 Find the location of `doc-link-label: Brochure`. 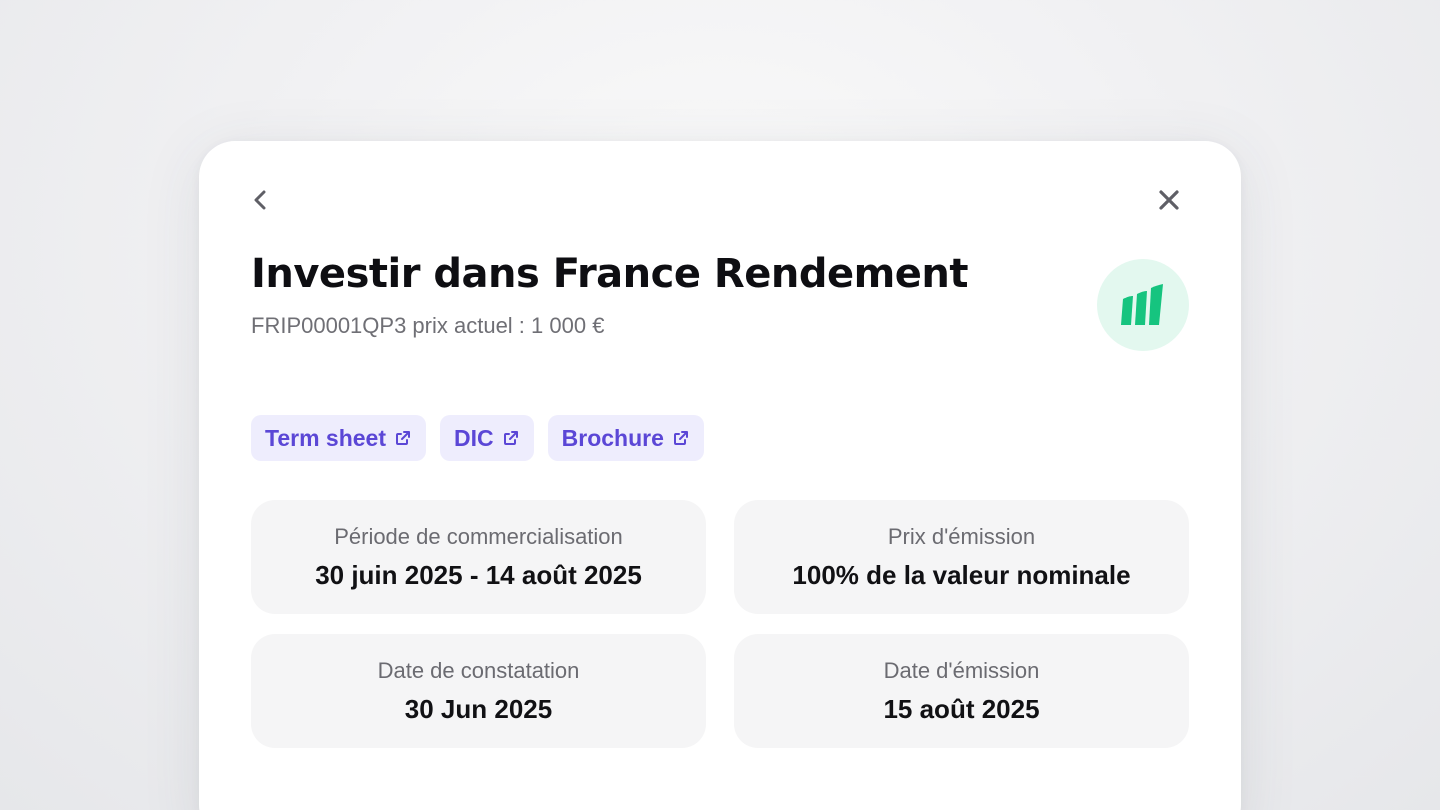

doc-link-label: Brochure is located at coordinates (612, 437).